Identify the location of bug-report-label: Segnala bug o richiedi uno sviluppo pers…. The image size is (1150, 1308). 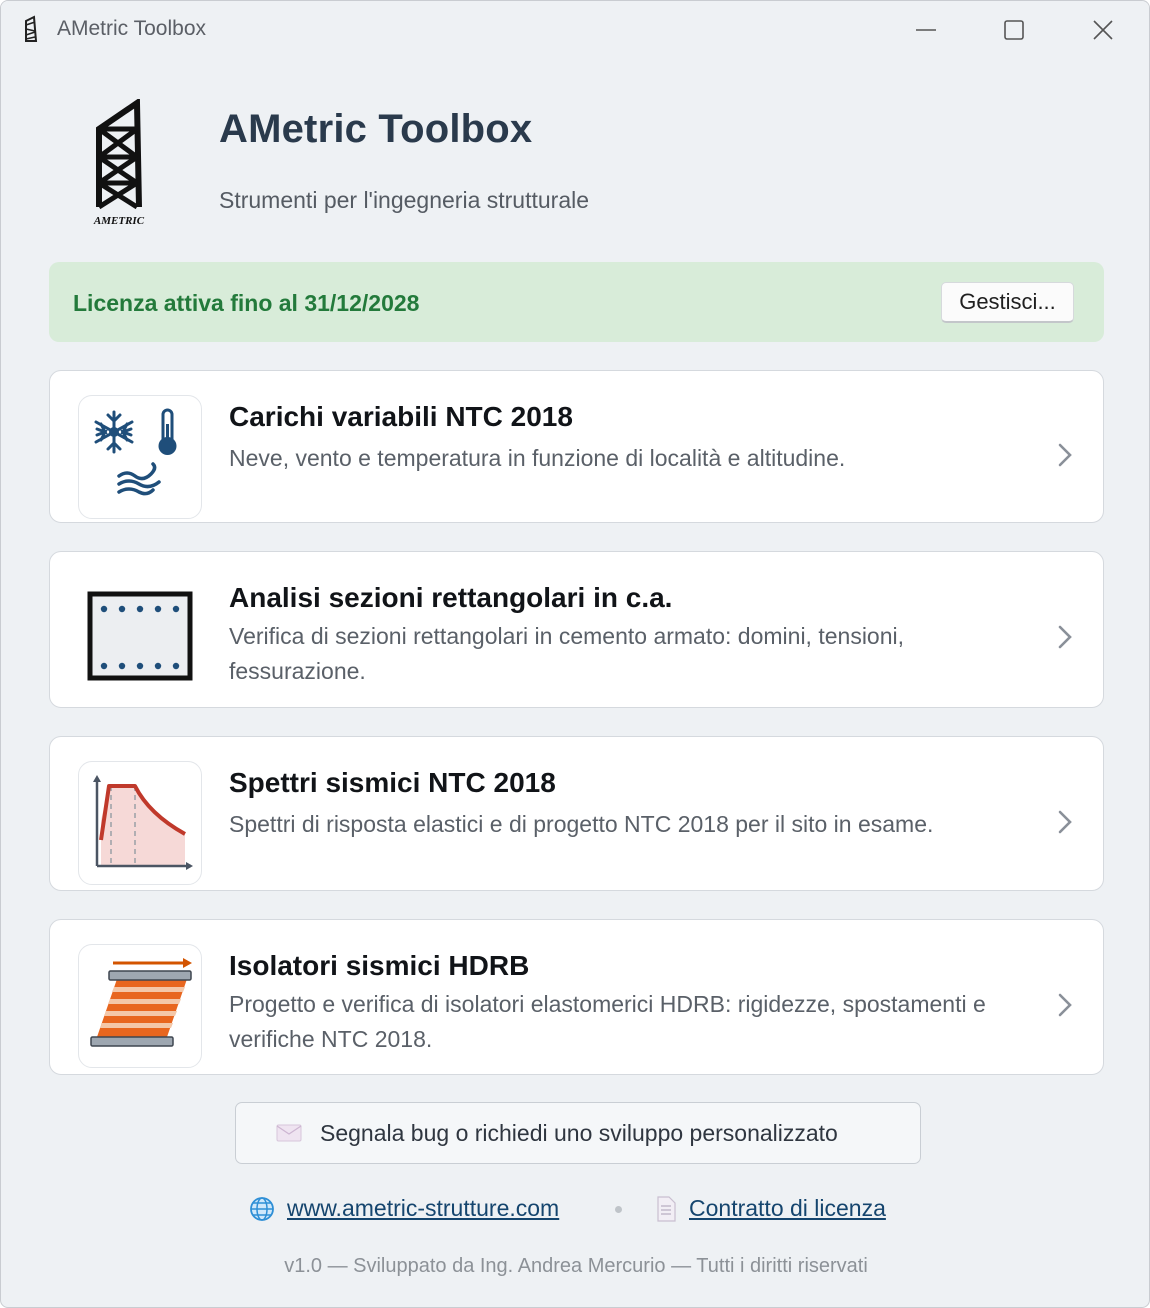
(579, 1133).